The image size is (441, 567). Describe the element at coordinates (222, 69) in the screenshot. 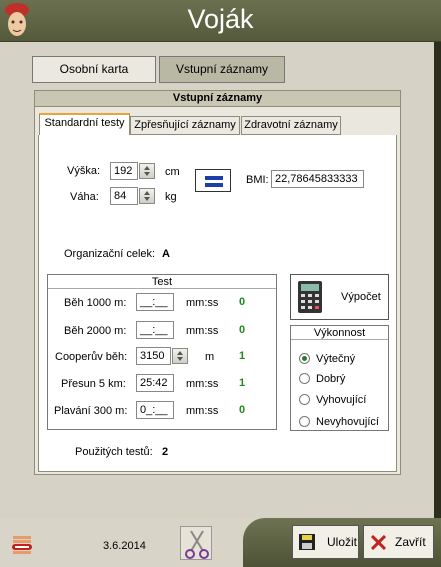

I see `tab-entry-records: Vstupní záznamy` at that location.